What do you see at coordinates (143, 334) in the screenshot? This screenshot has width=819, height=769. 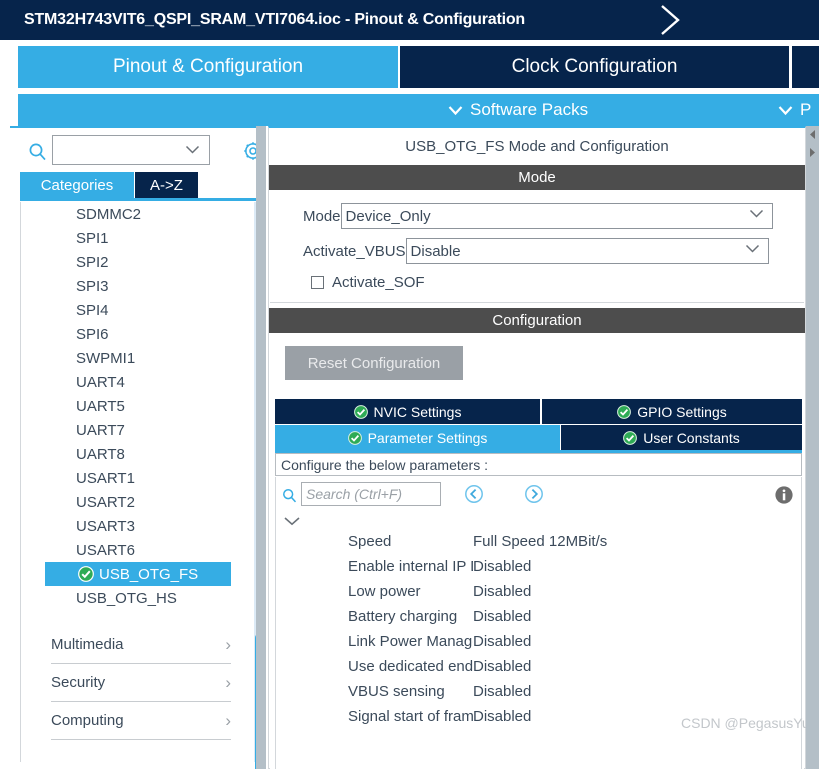 I see `sidebar-item-spi6: SPI6` at bounding box center [143, 334].